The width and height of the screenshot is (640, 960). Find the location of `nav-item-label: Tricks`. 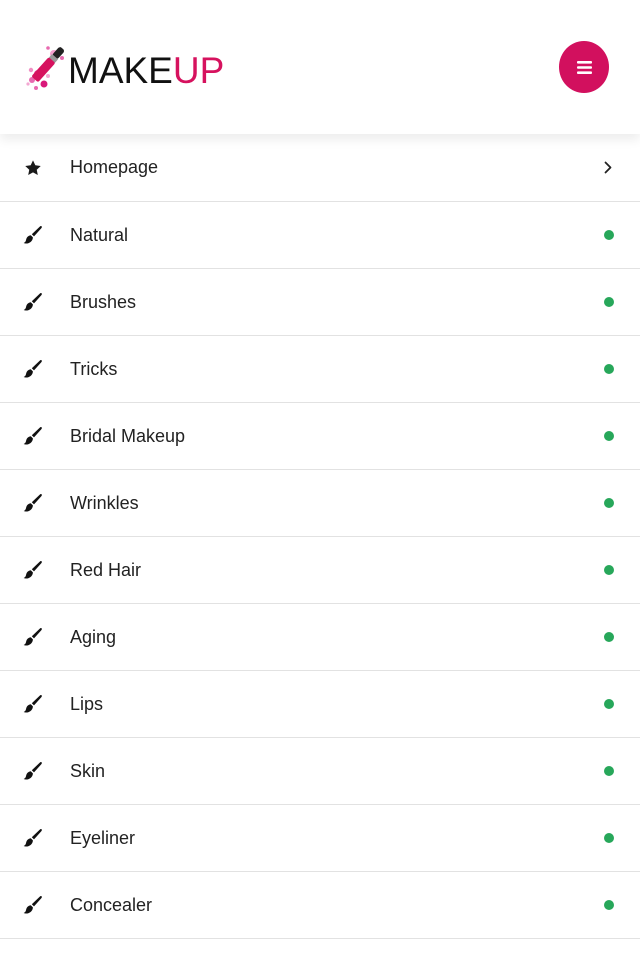

nav-item-label: Tricks is located at coordinates (94, 368).